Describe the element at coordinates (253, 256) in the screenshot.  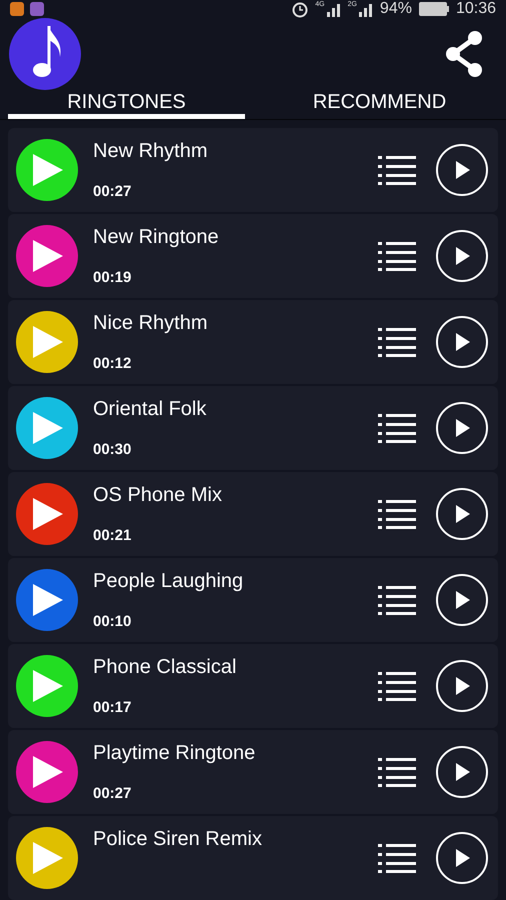
I see `ringtone-card: New Ringtone 00:19` at that location.